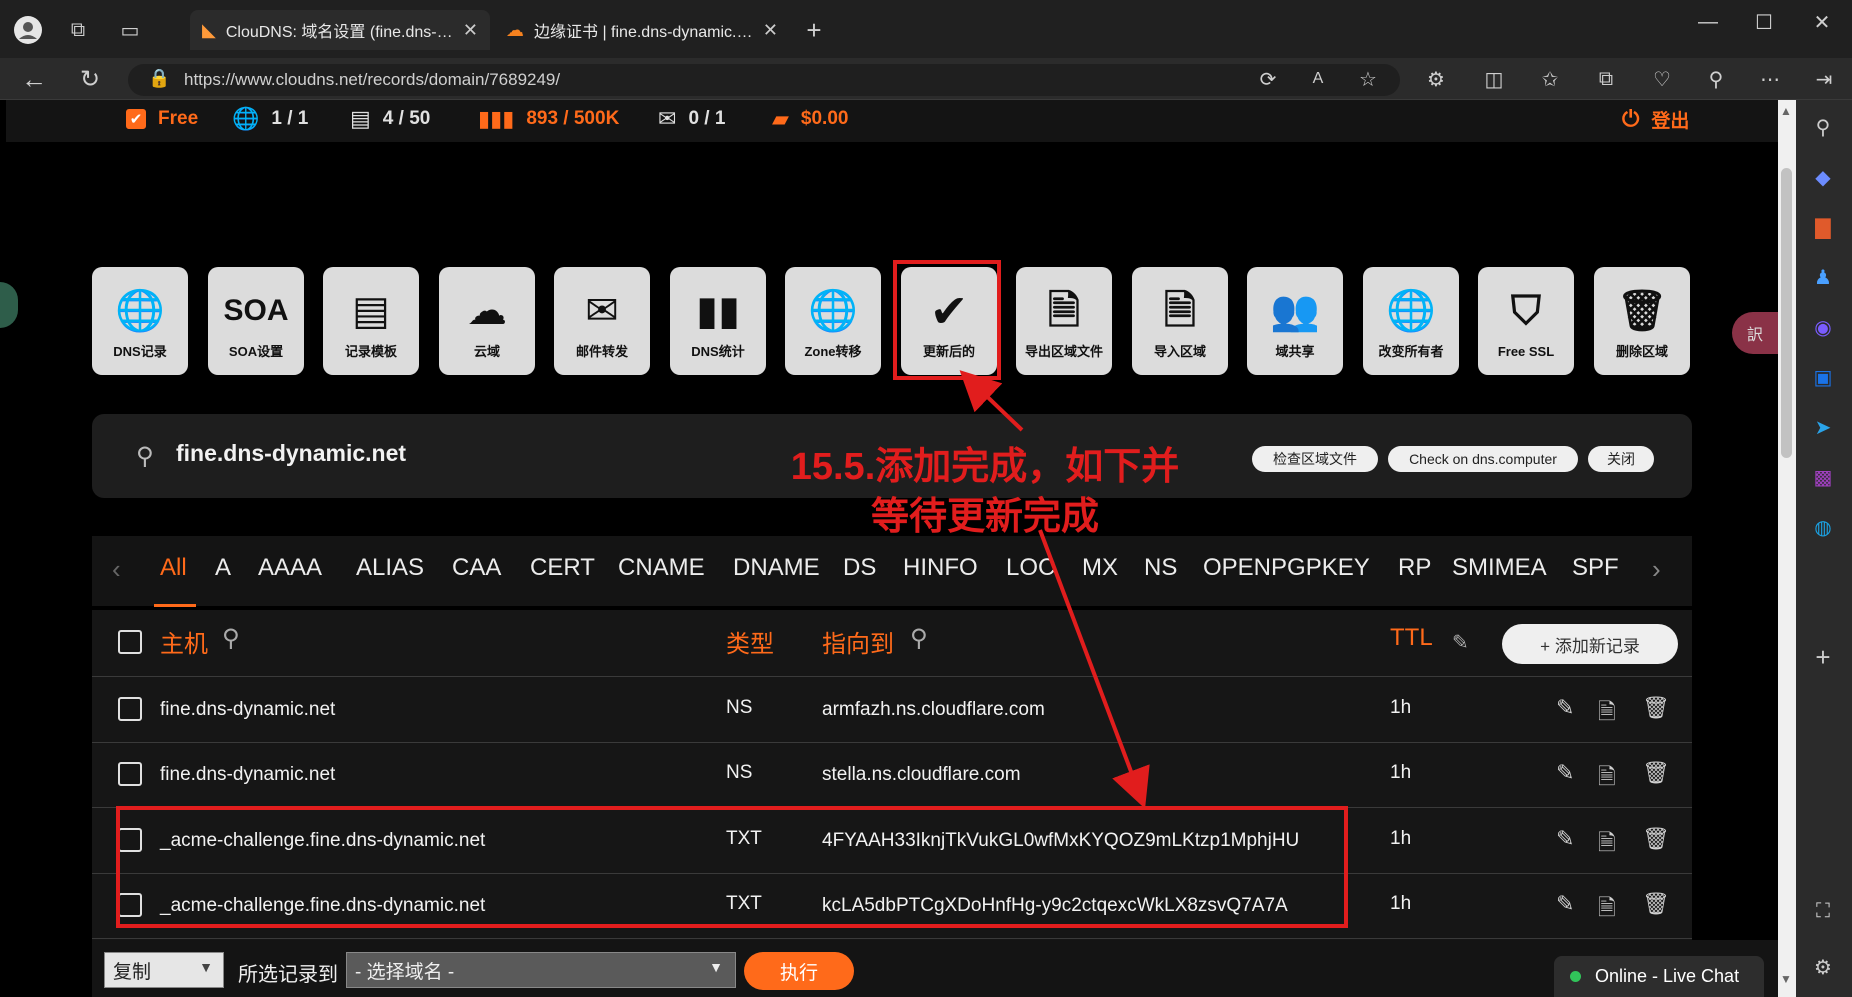  What do you see at coordinates (985, 467) in the screenshot?
I see `annotation-text-line1: 15.5.添加完成，如下并` at bounding box center [985, 467].